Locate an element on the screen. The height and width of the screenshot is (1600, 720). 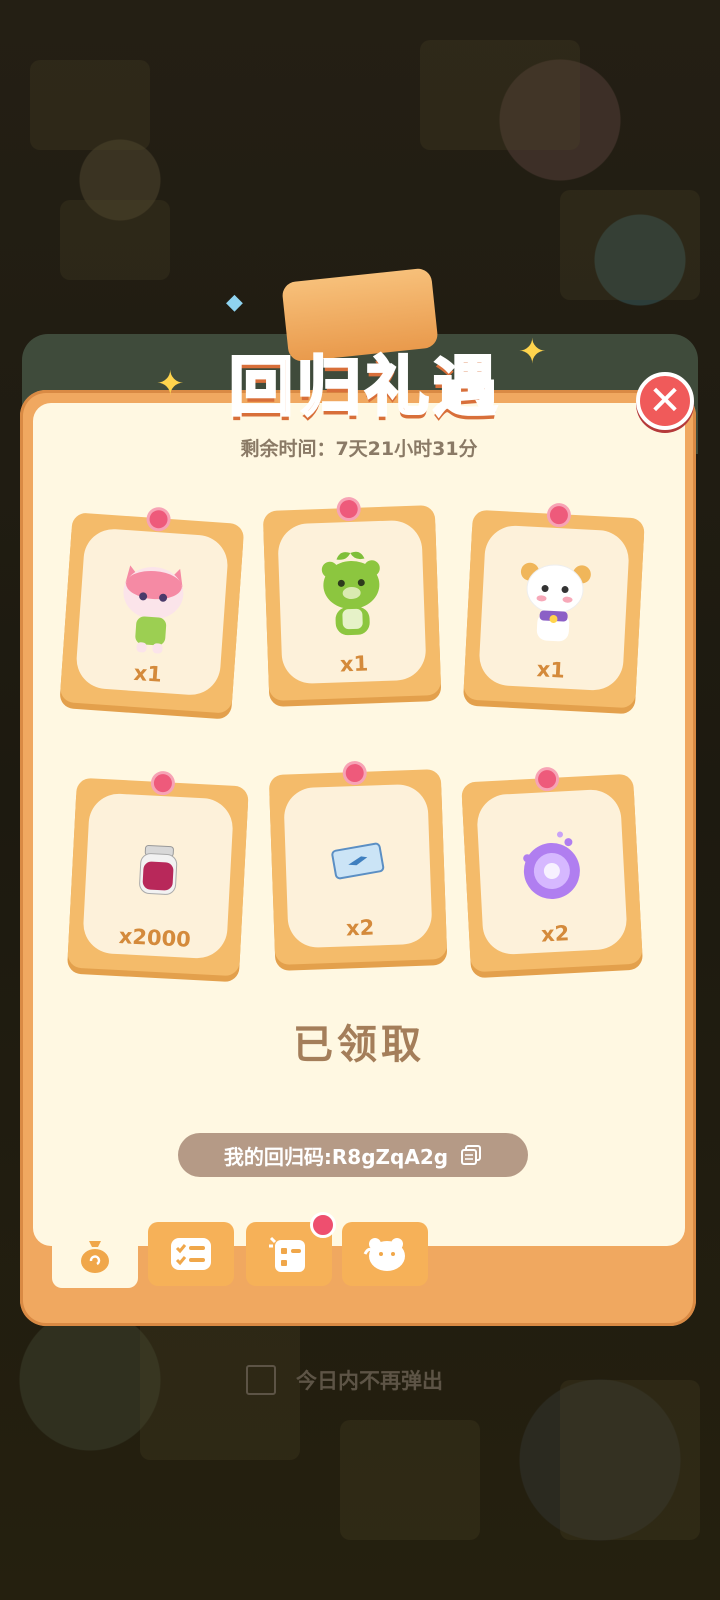
checklist-icon is located at coordinates (191, 1254).